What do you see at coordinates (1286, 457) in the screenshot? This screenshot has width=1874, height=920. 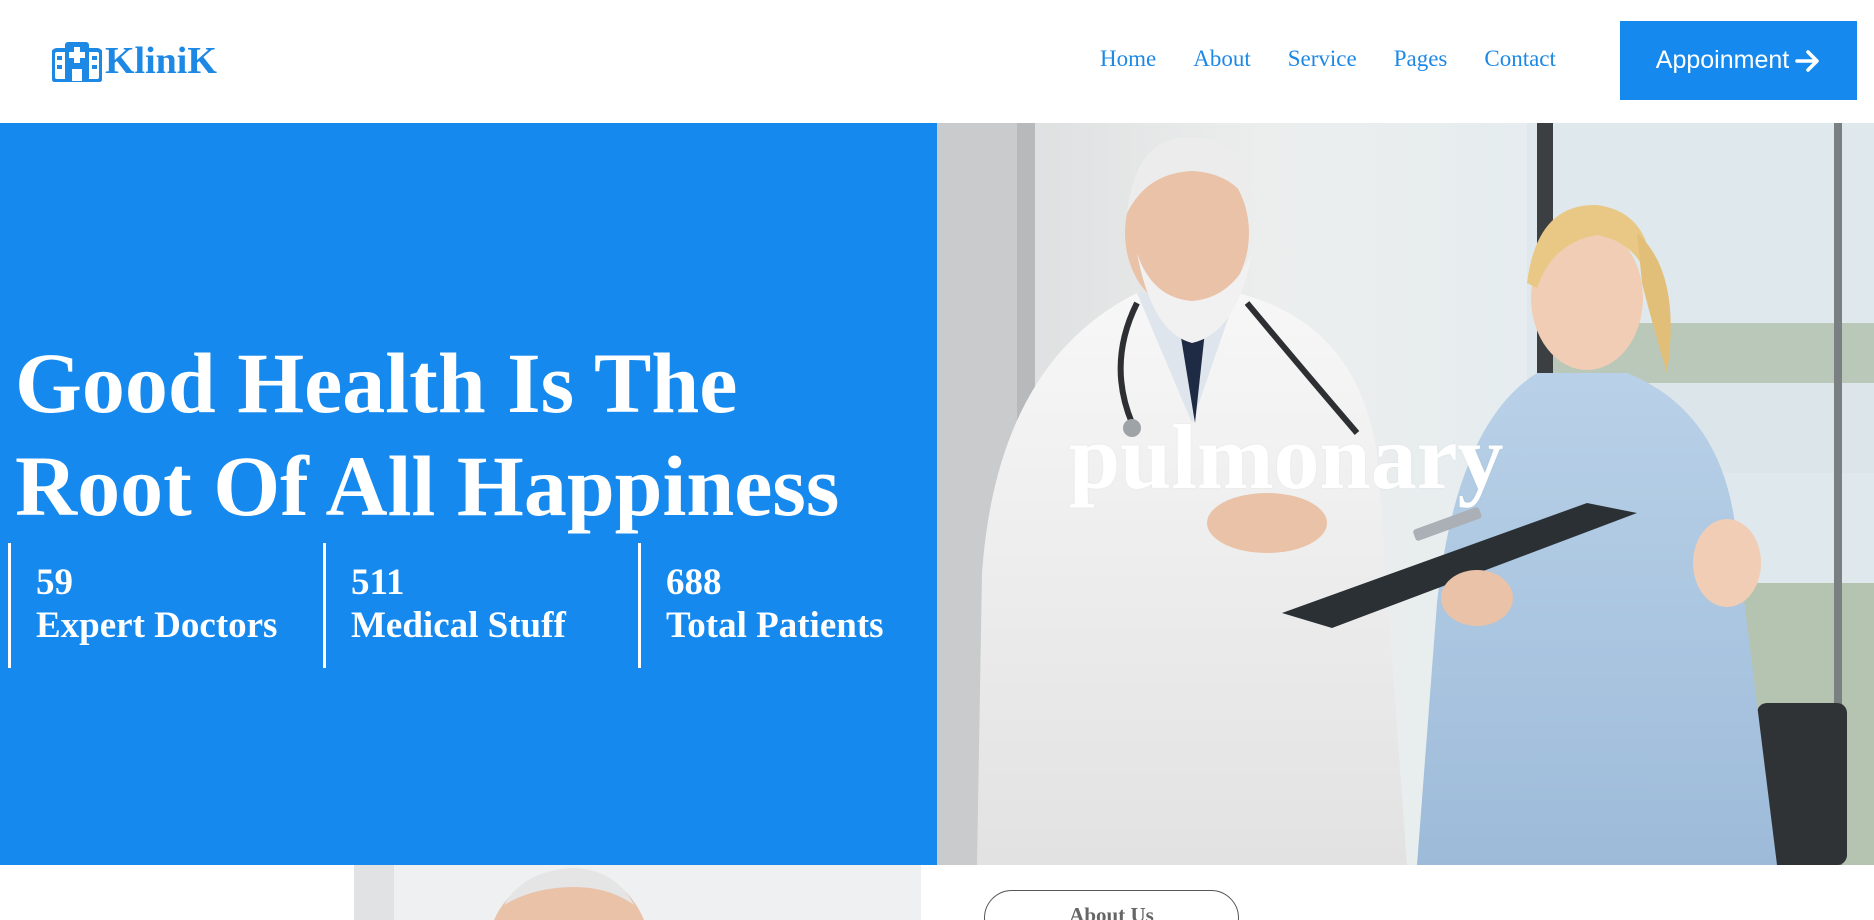 I see `hero-overlay-text: pulmonary` at bounding box center [1286, 457].